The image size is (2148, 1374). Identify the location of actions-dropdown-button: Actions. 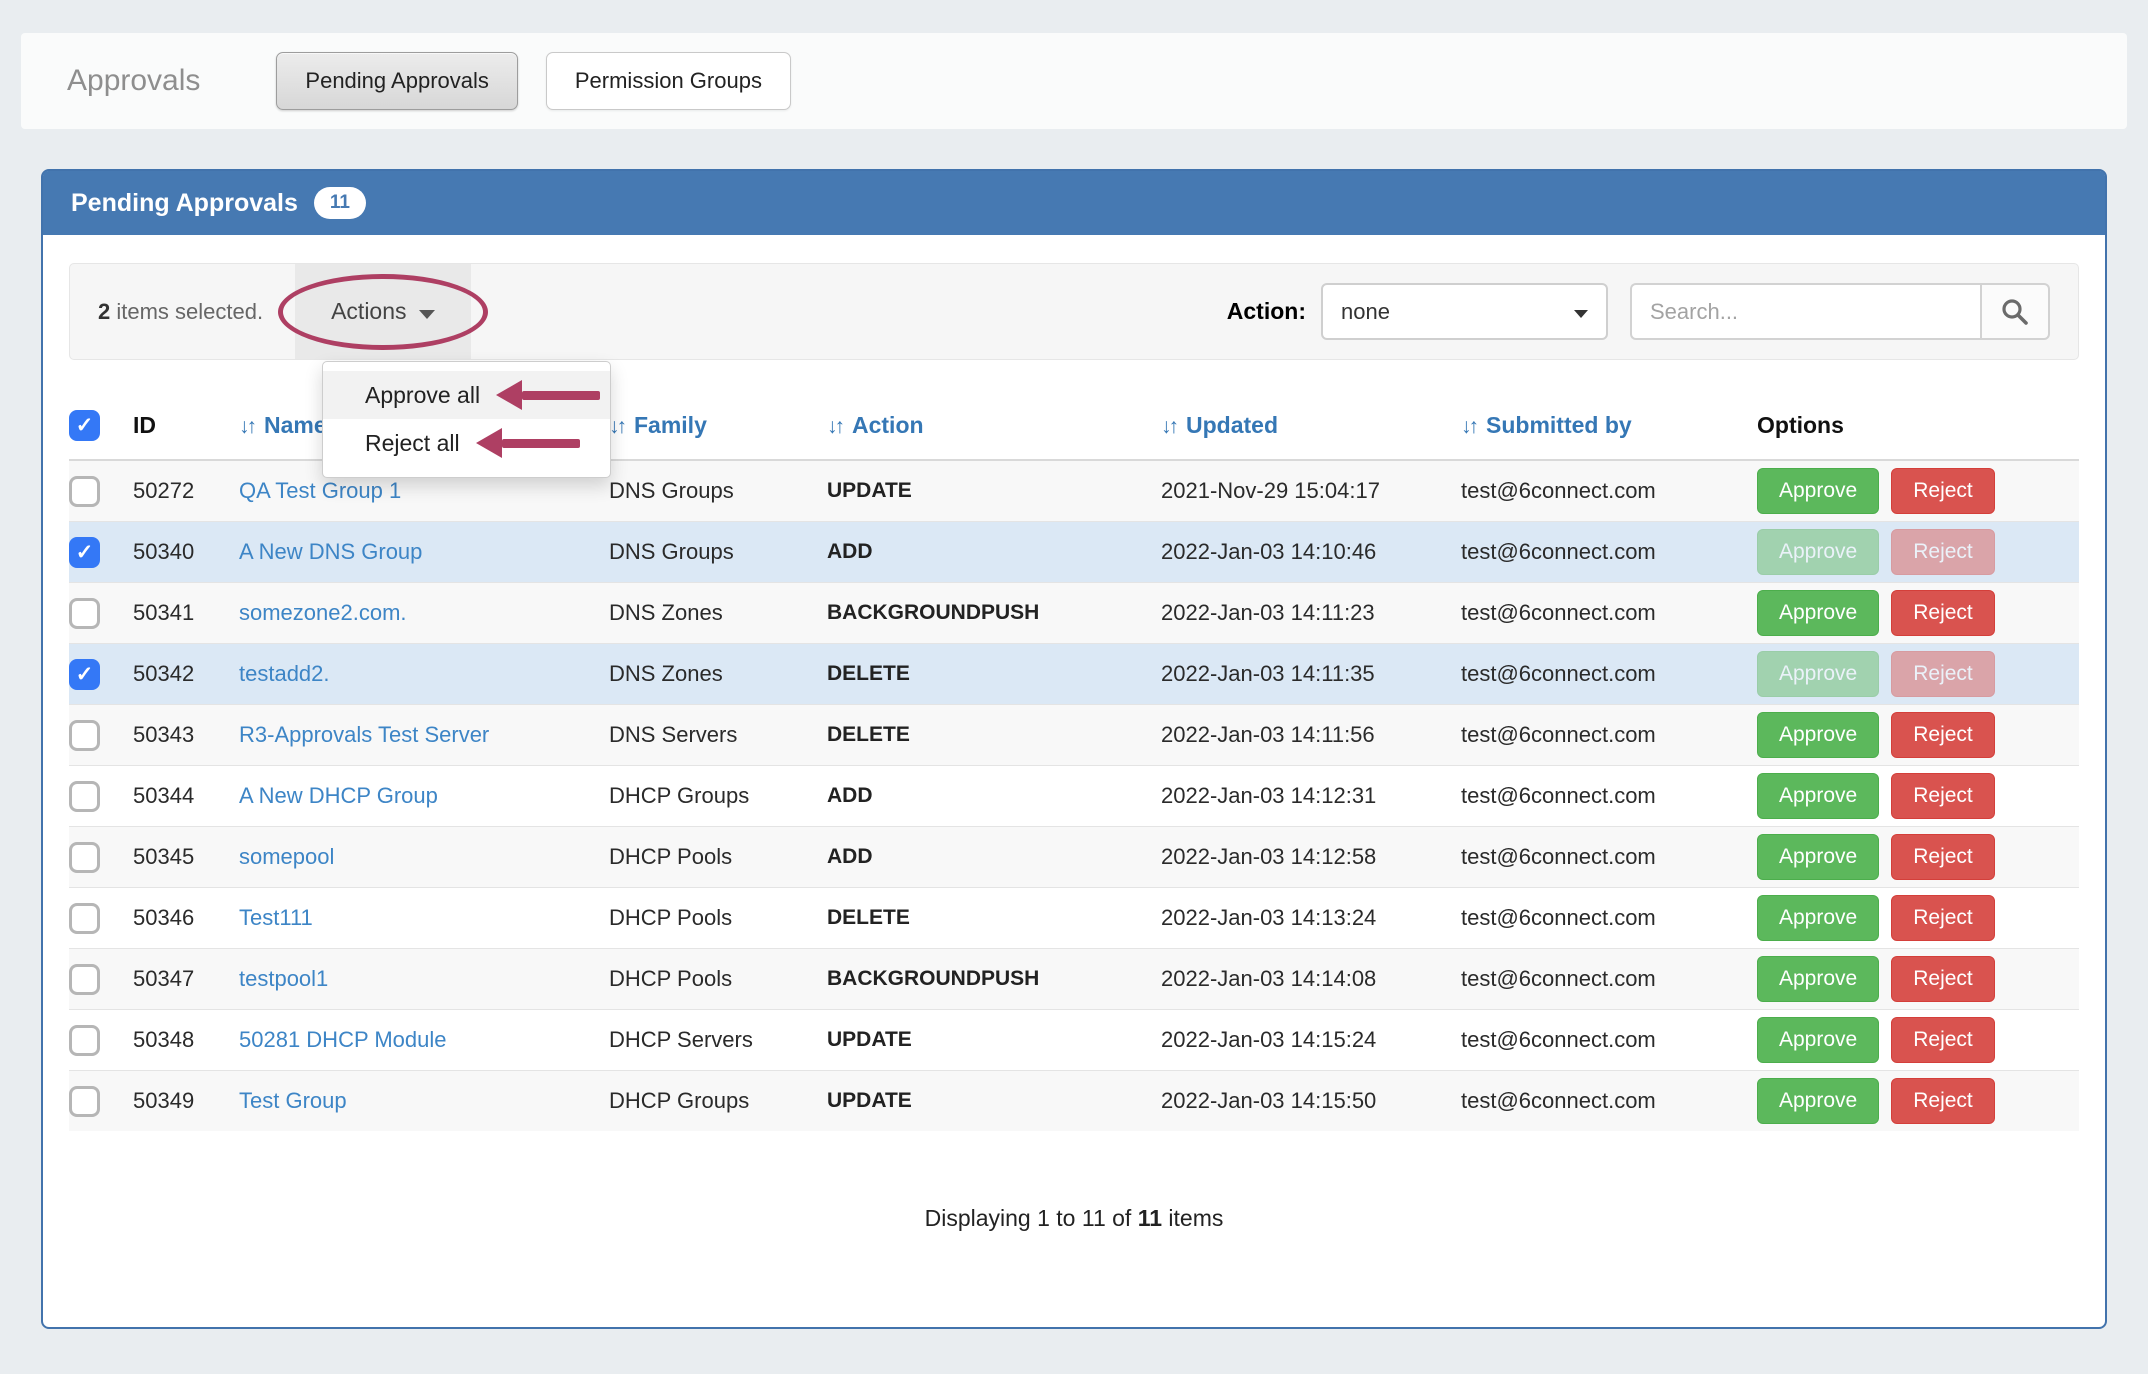
(383, 311).